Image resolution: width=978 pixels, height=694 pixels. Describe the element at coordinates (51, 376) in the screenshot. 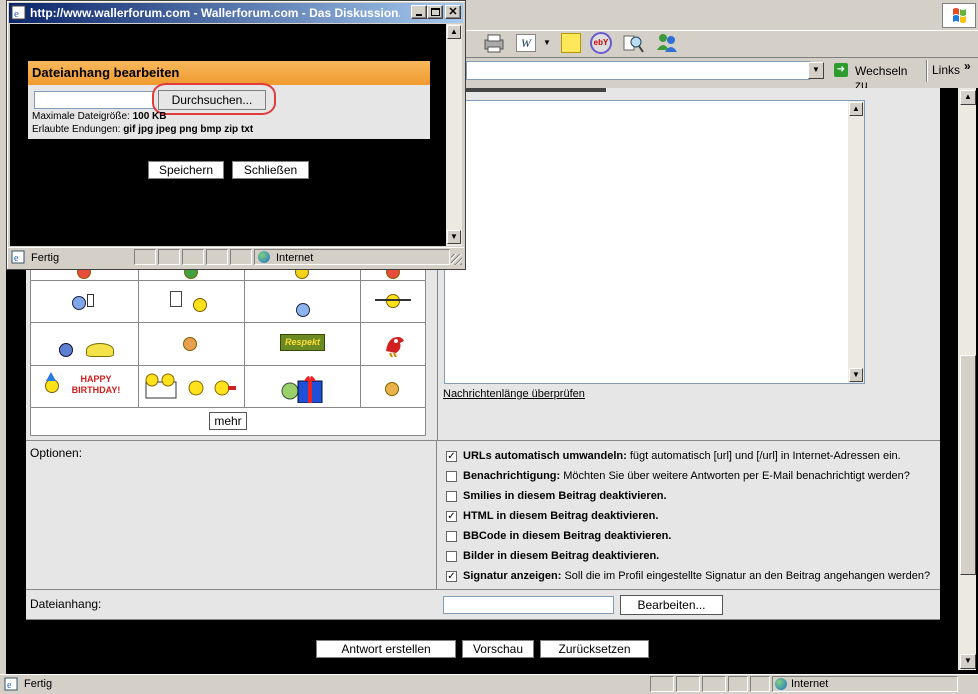

I see `party-hat-icon` at that location.